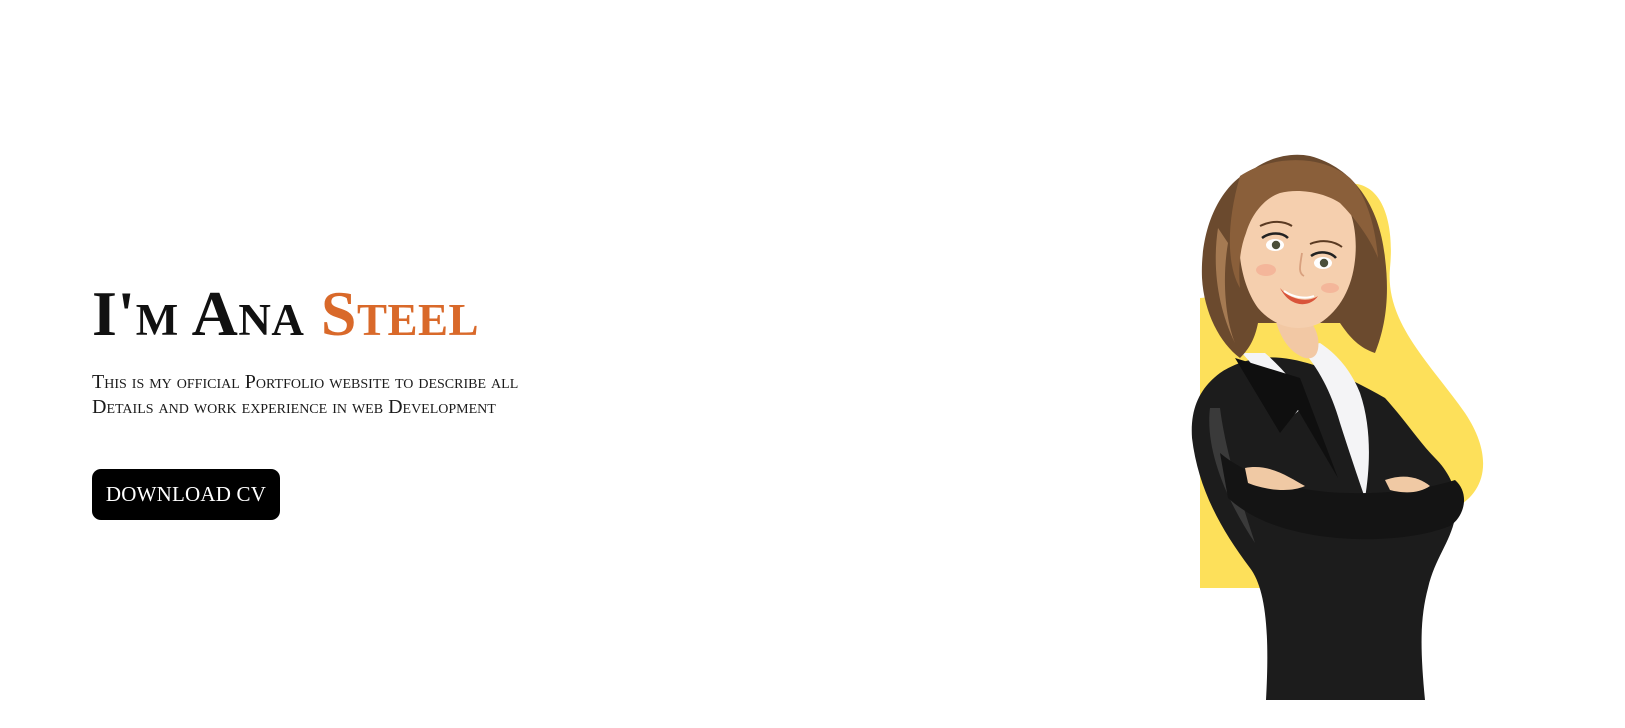  Describe the element at coordinates (1337, 427) in the screenshot. I see `businesswoman-icon` at that location.